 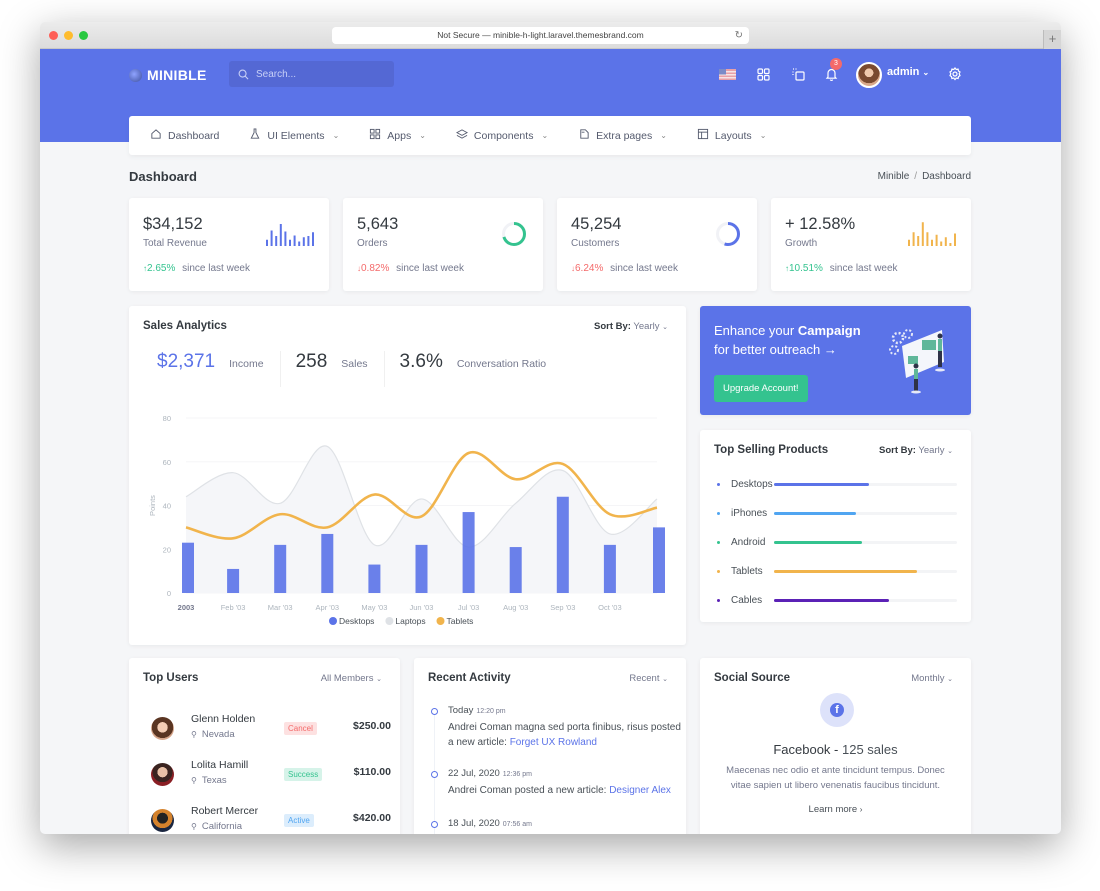 What do you see at coordinates (372, 726) in the screenshot?
I see `user-amount: $250.00` at bounding box center [372, 726].